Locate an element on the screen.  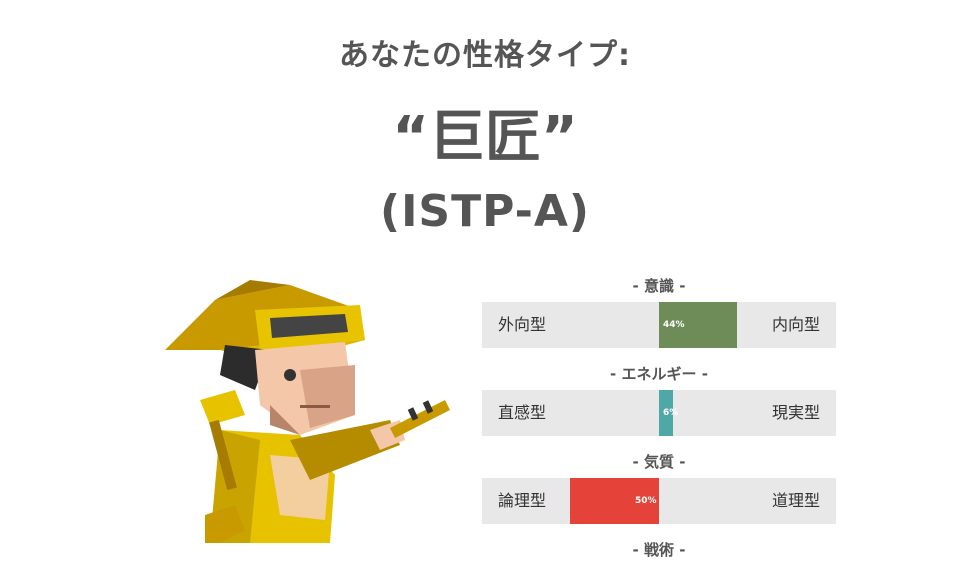
trait-bar: 外向型 44% 内向型 is located at coordinates (659, 325).